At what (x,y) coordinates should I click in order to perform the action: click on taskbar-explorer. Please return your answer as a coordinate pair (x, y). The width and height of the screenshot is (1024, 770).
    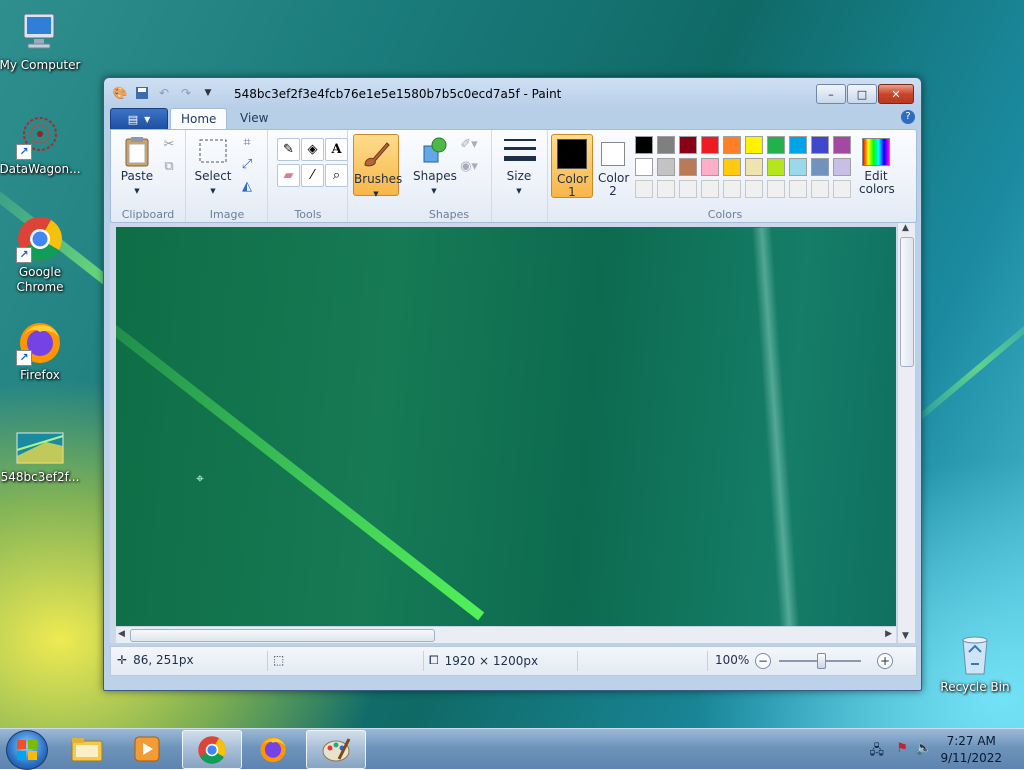
    Looking at the image, I should click on (87, 748).